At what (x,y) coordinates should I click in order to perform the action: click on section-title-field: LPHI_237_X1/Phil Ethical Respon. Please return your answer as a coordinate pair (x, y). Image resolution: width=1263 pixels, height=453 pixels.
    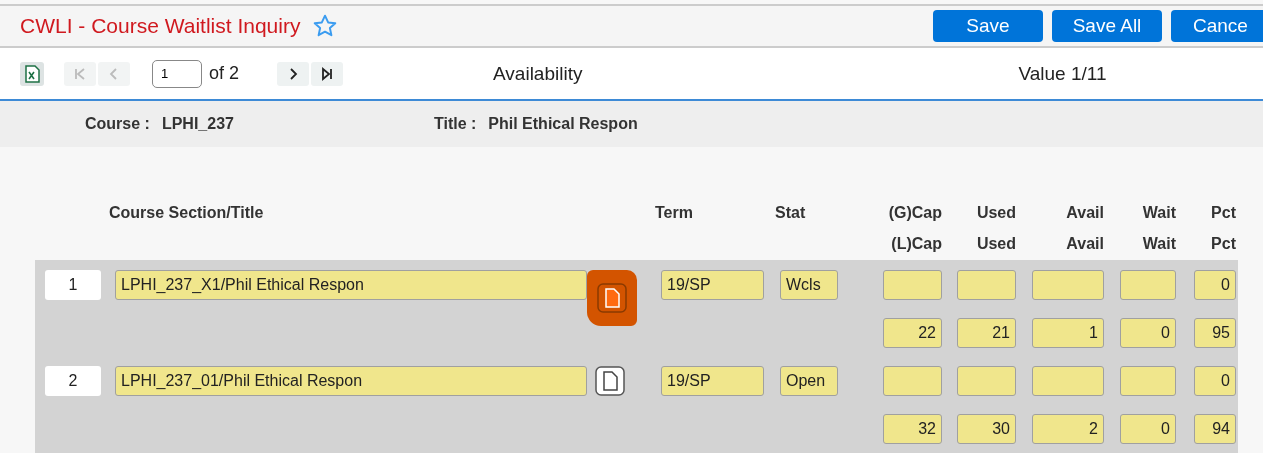
    Looking at the image, I should click on (351, 285).